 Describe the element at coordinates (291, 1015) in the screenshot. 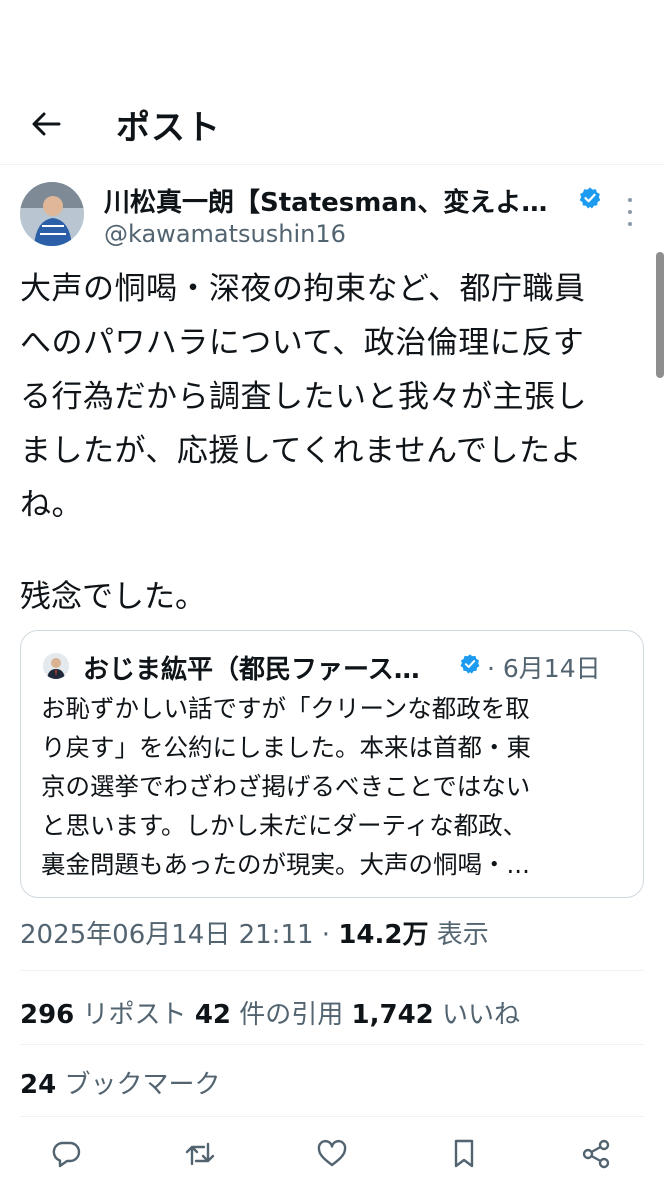

I see `quote-label: 件の引用` at that location.